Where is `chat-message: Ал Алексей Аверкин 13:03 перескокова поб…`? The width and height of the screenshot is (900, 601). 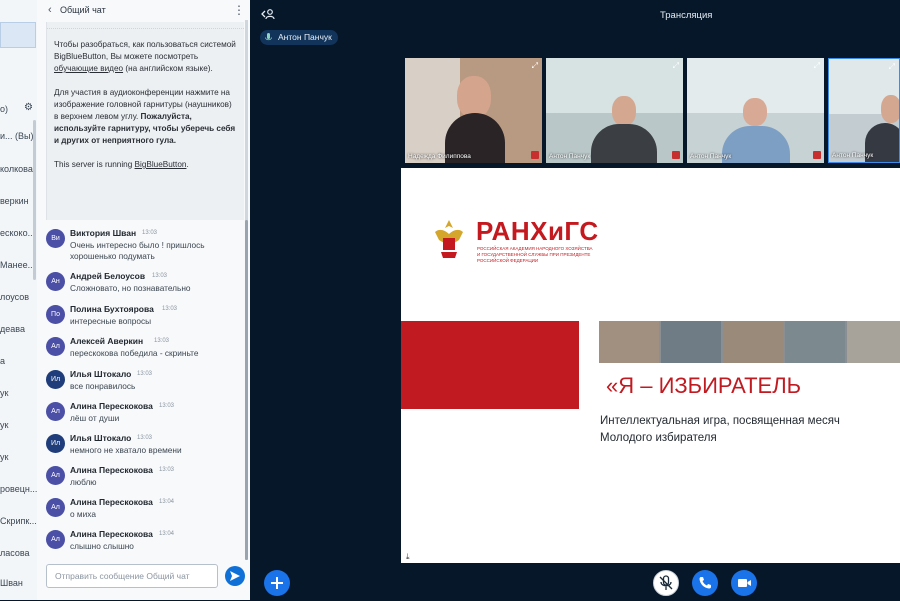
chat-message: Ал Алексей Аверкин 13:03 перескокова поб… is located at coordinates (139, 350).